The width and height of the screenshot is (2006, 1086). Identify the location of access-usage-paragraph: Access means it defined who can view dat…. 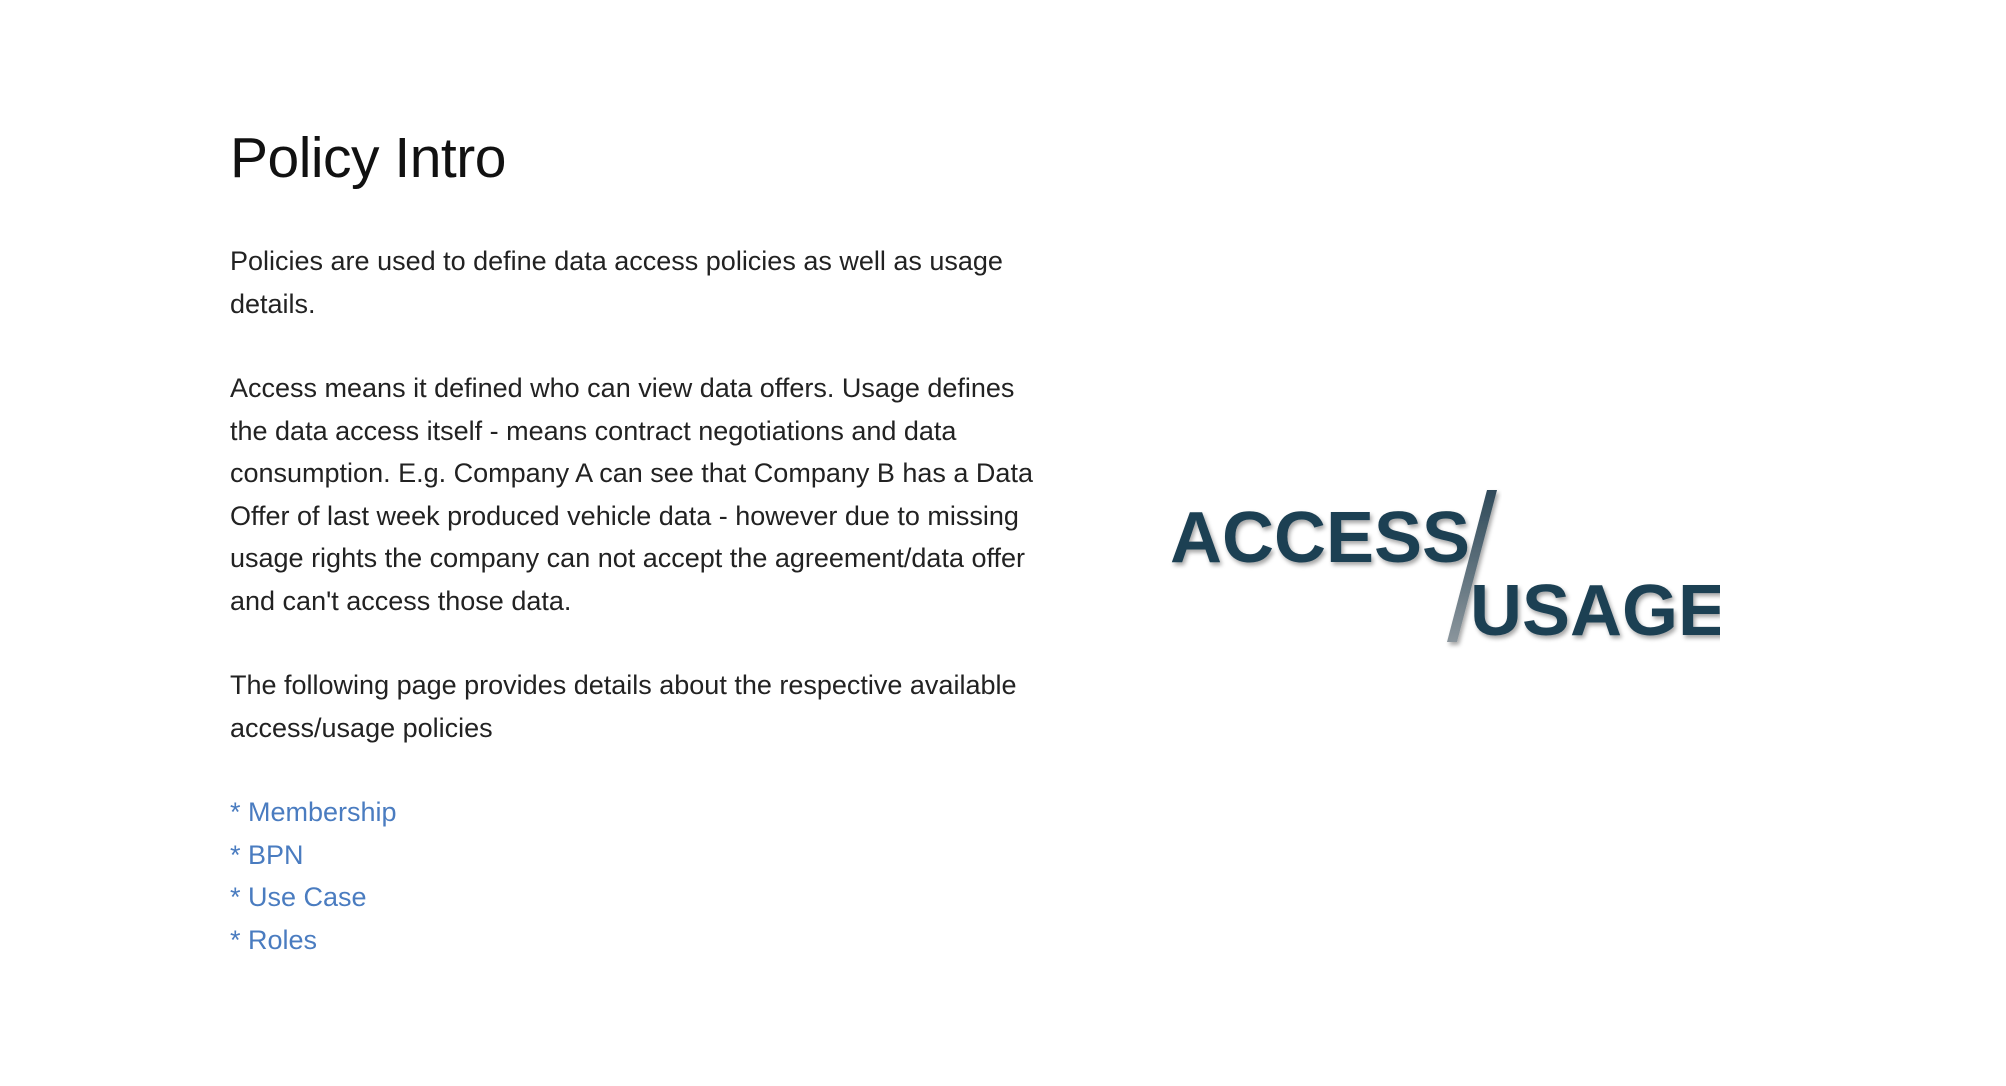
(631, 494).